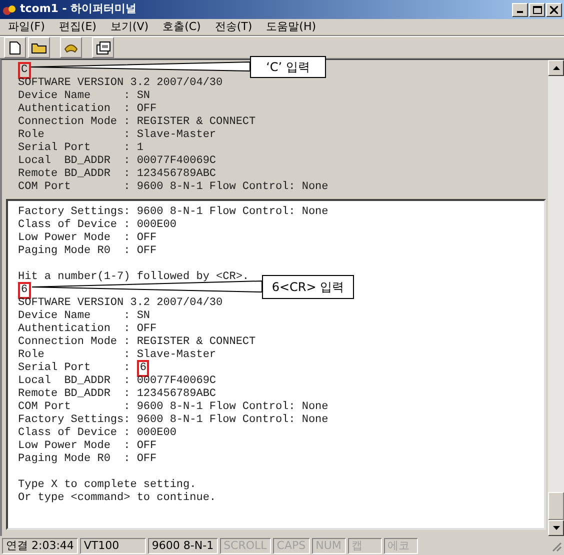 The width and height of the screenshot is (564, 555). I want to click on minimize-button, so click(520, 9).